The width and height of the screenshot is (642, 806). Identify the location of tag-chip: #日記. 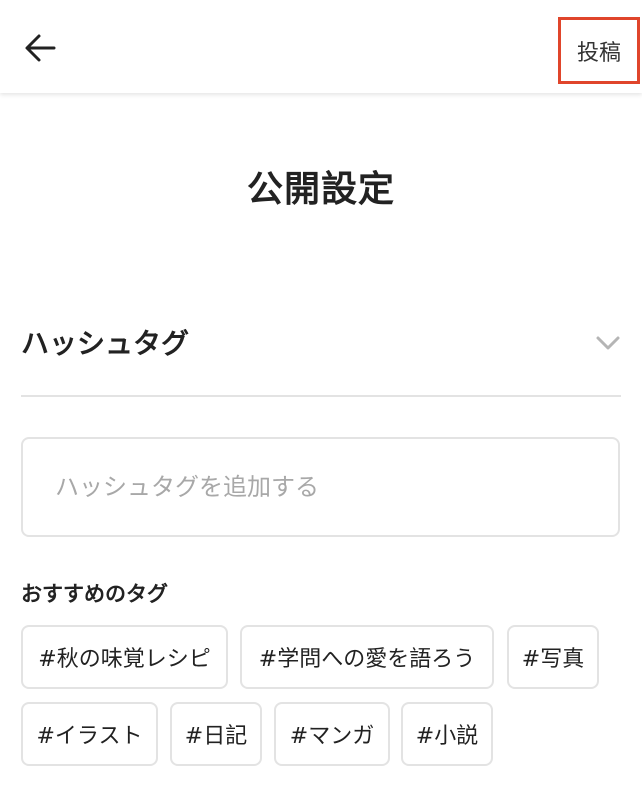
(216, 734).